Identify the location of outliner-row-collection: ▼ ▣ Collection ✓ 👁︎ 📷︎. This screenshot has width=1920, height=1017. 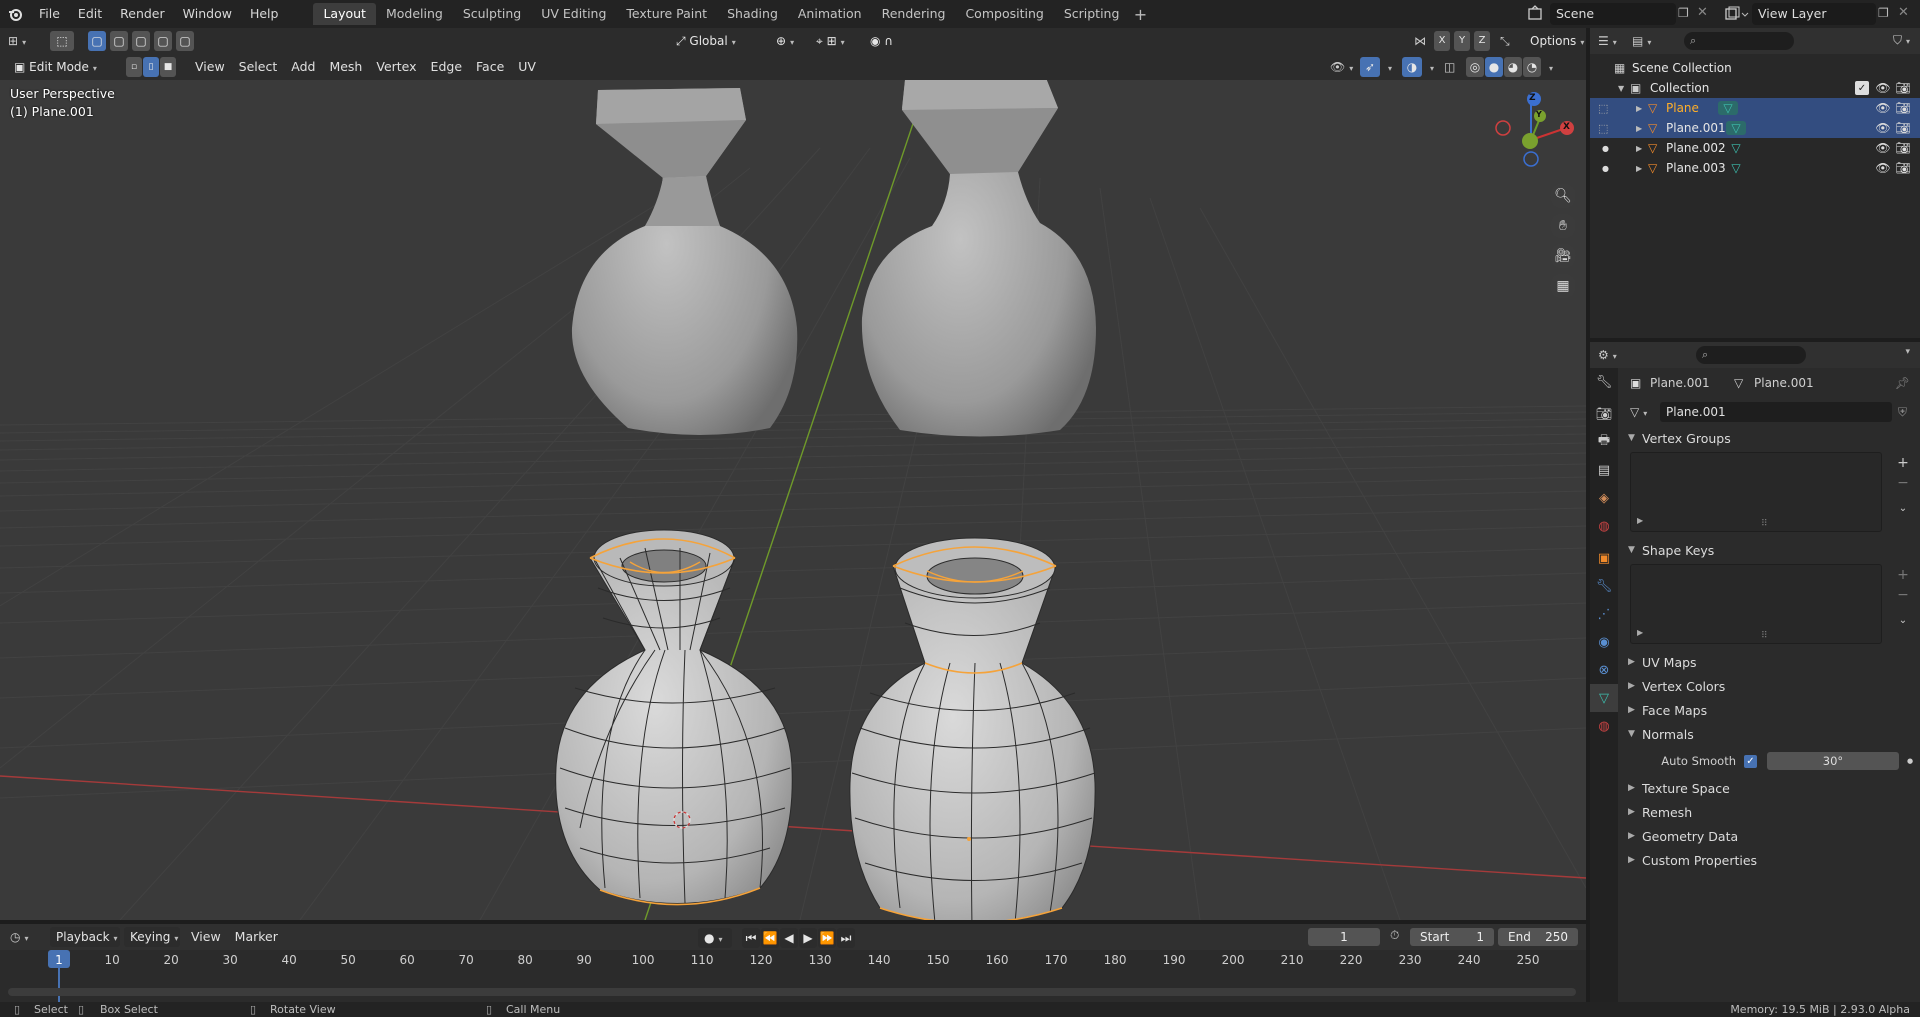
(1755, 88).